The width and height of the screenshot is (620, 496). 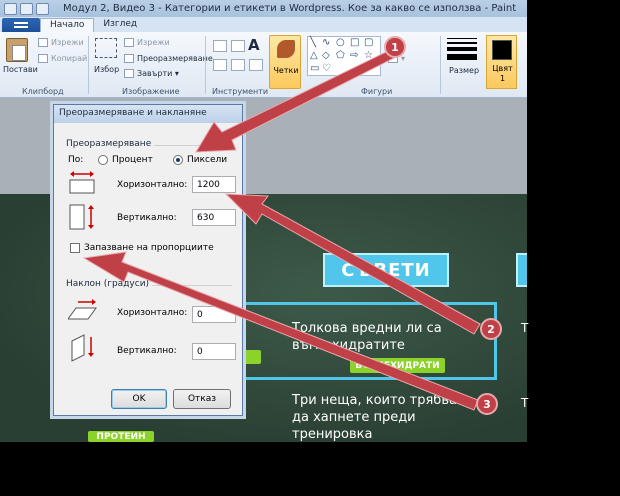 I want to click on skew-vertical-icon, so click(x=82, y=348).